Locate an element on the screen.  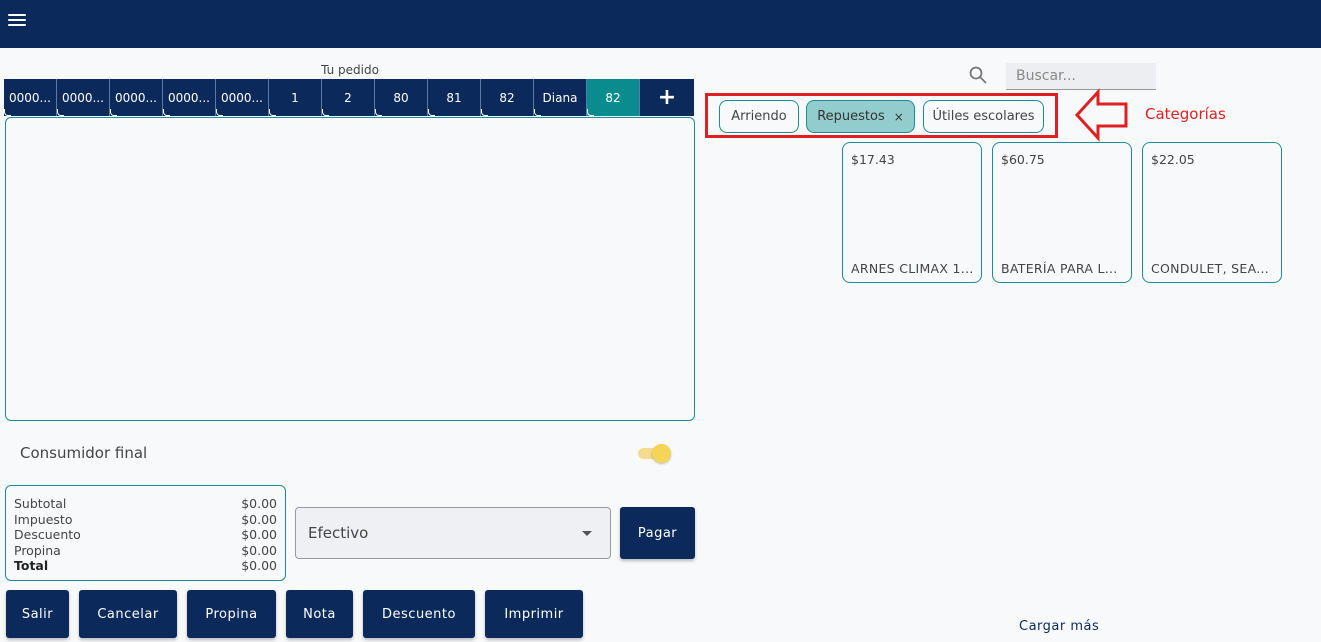
load-more-button: Cargar más is located at coordinates (1059, 626).